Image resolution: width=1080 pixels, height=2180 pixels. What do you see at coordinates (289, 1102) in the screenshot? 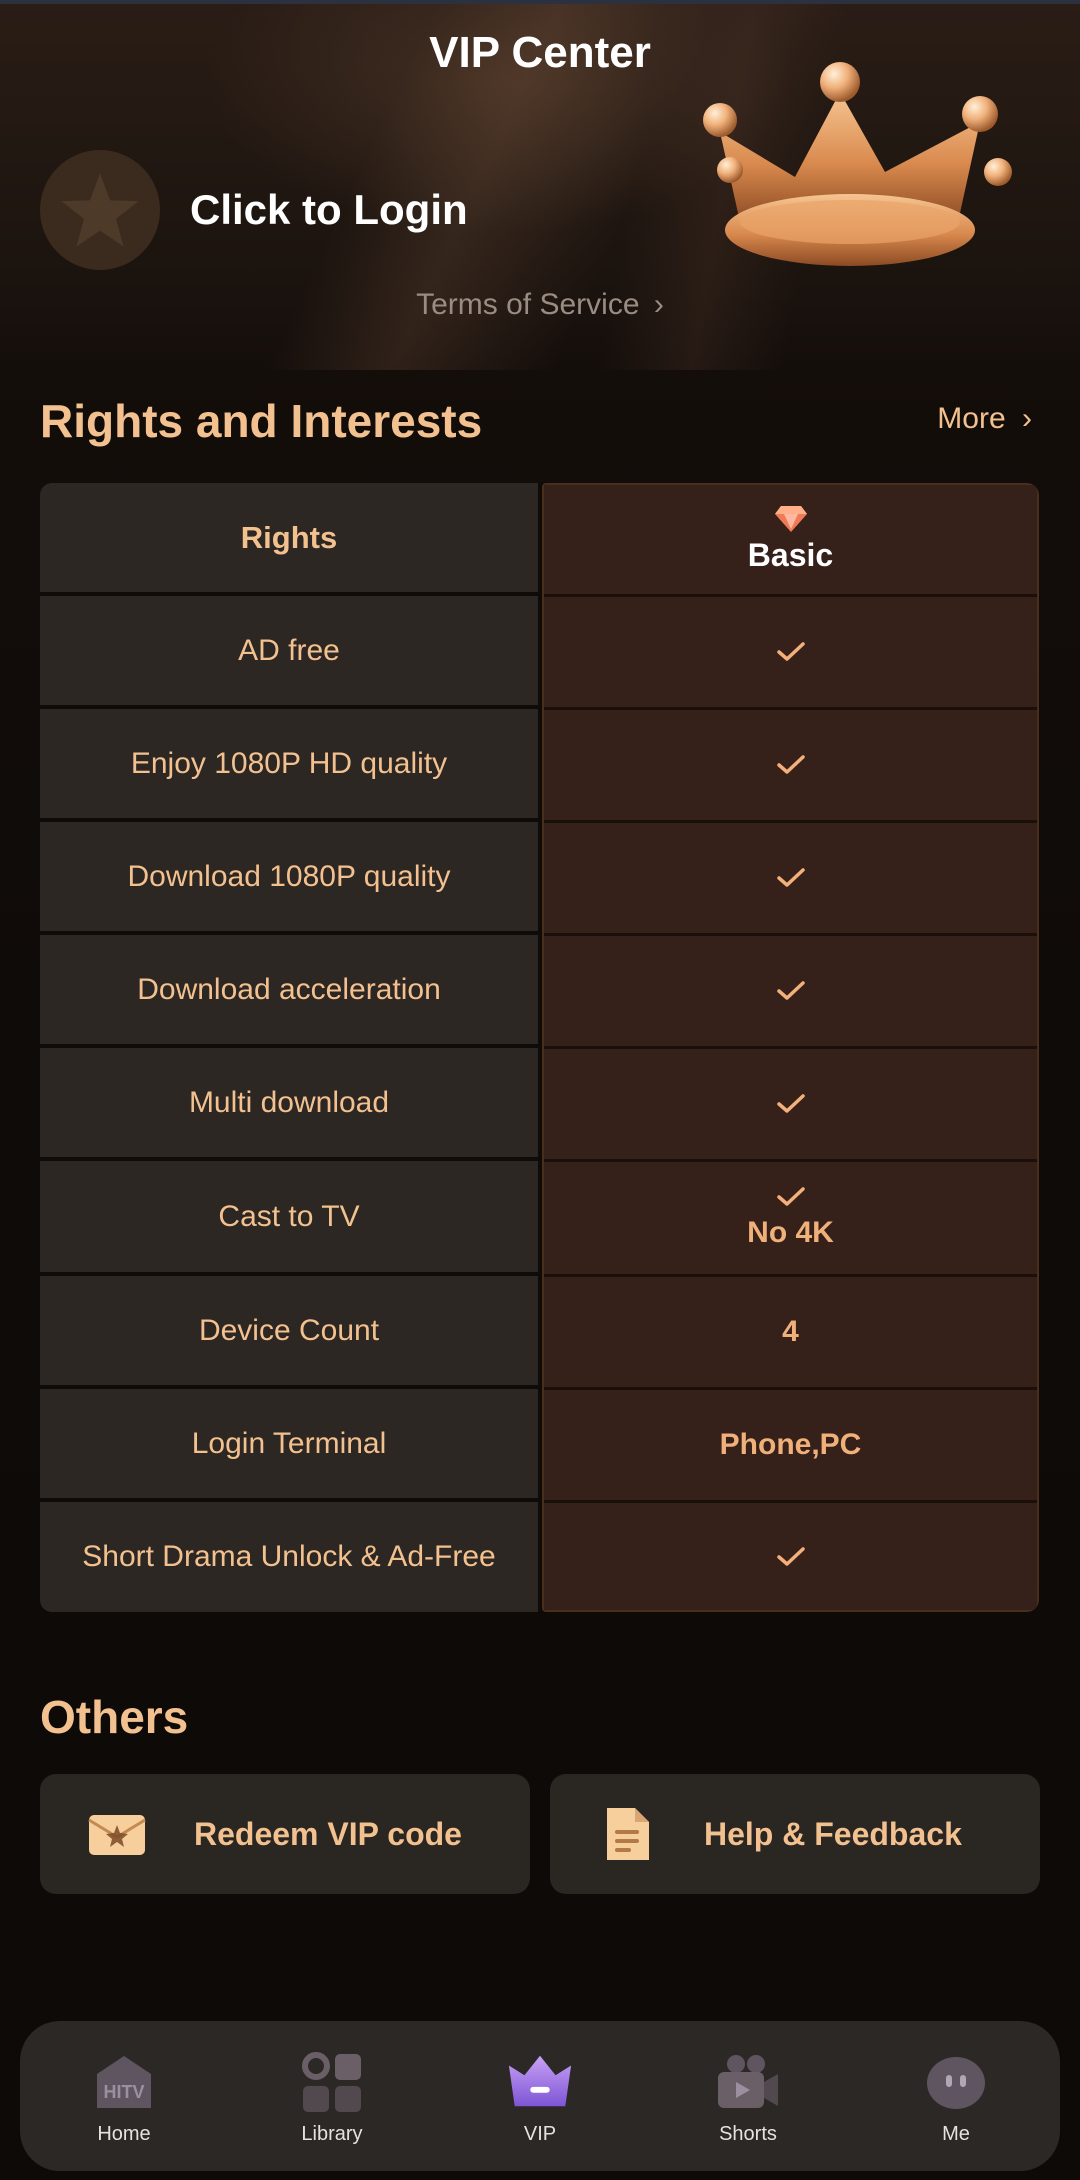
I see `right-name: Multi download` at bounding box center [289, 1102].